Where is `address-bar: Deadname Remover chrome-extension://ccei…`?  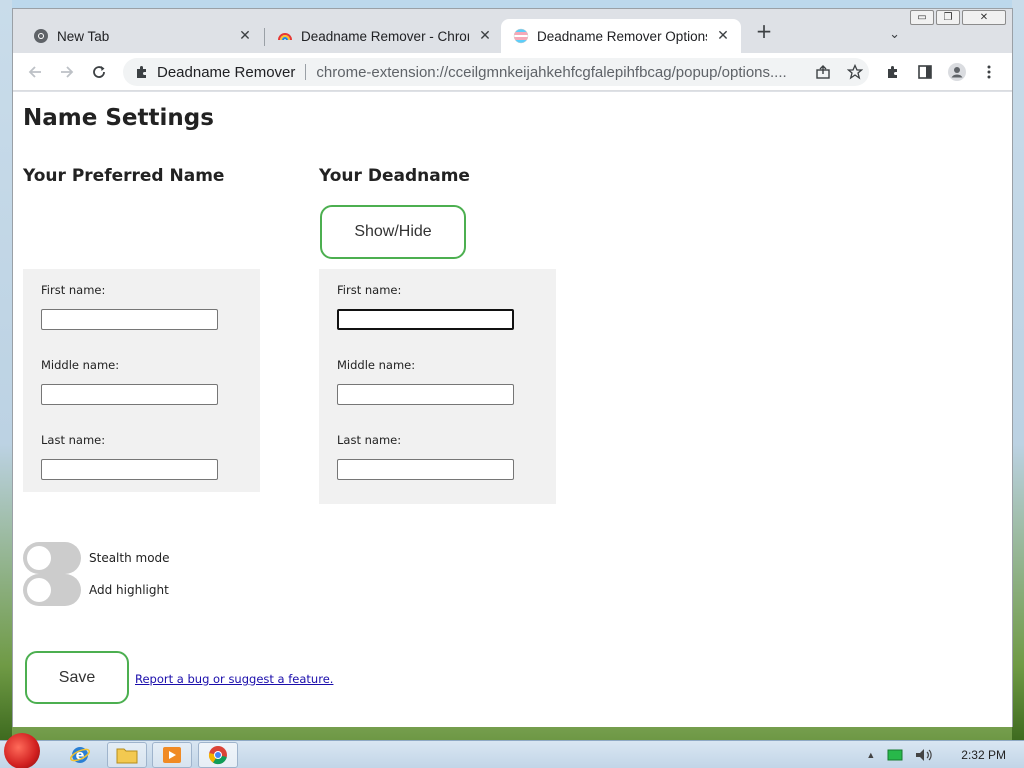
address-bar: Deadname Remover chrome-extension://ccei… is located at coordinates (496, 72).